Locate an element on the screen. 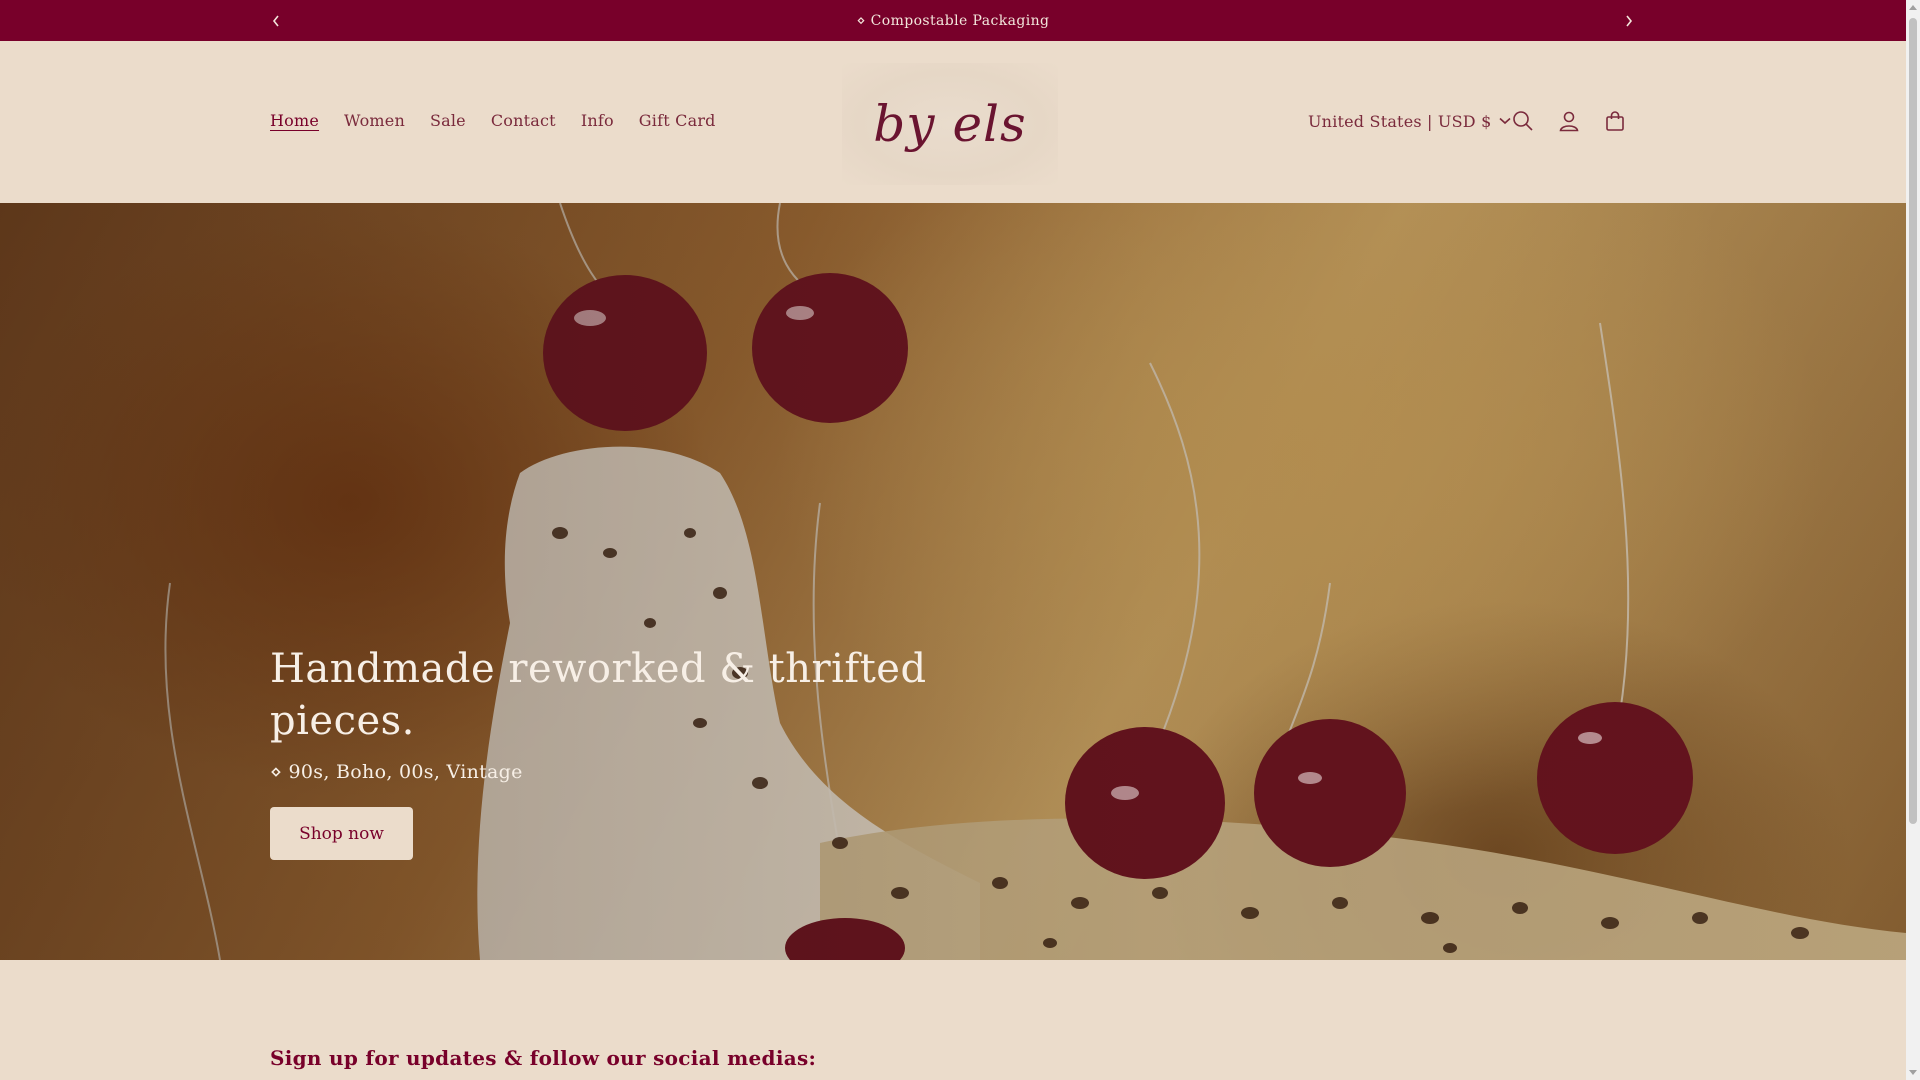 This screenshot has width=1920, height=1080. scroll-up-button is located at coordinates (1913, 7).